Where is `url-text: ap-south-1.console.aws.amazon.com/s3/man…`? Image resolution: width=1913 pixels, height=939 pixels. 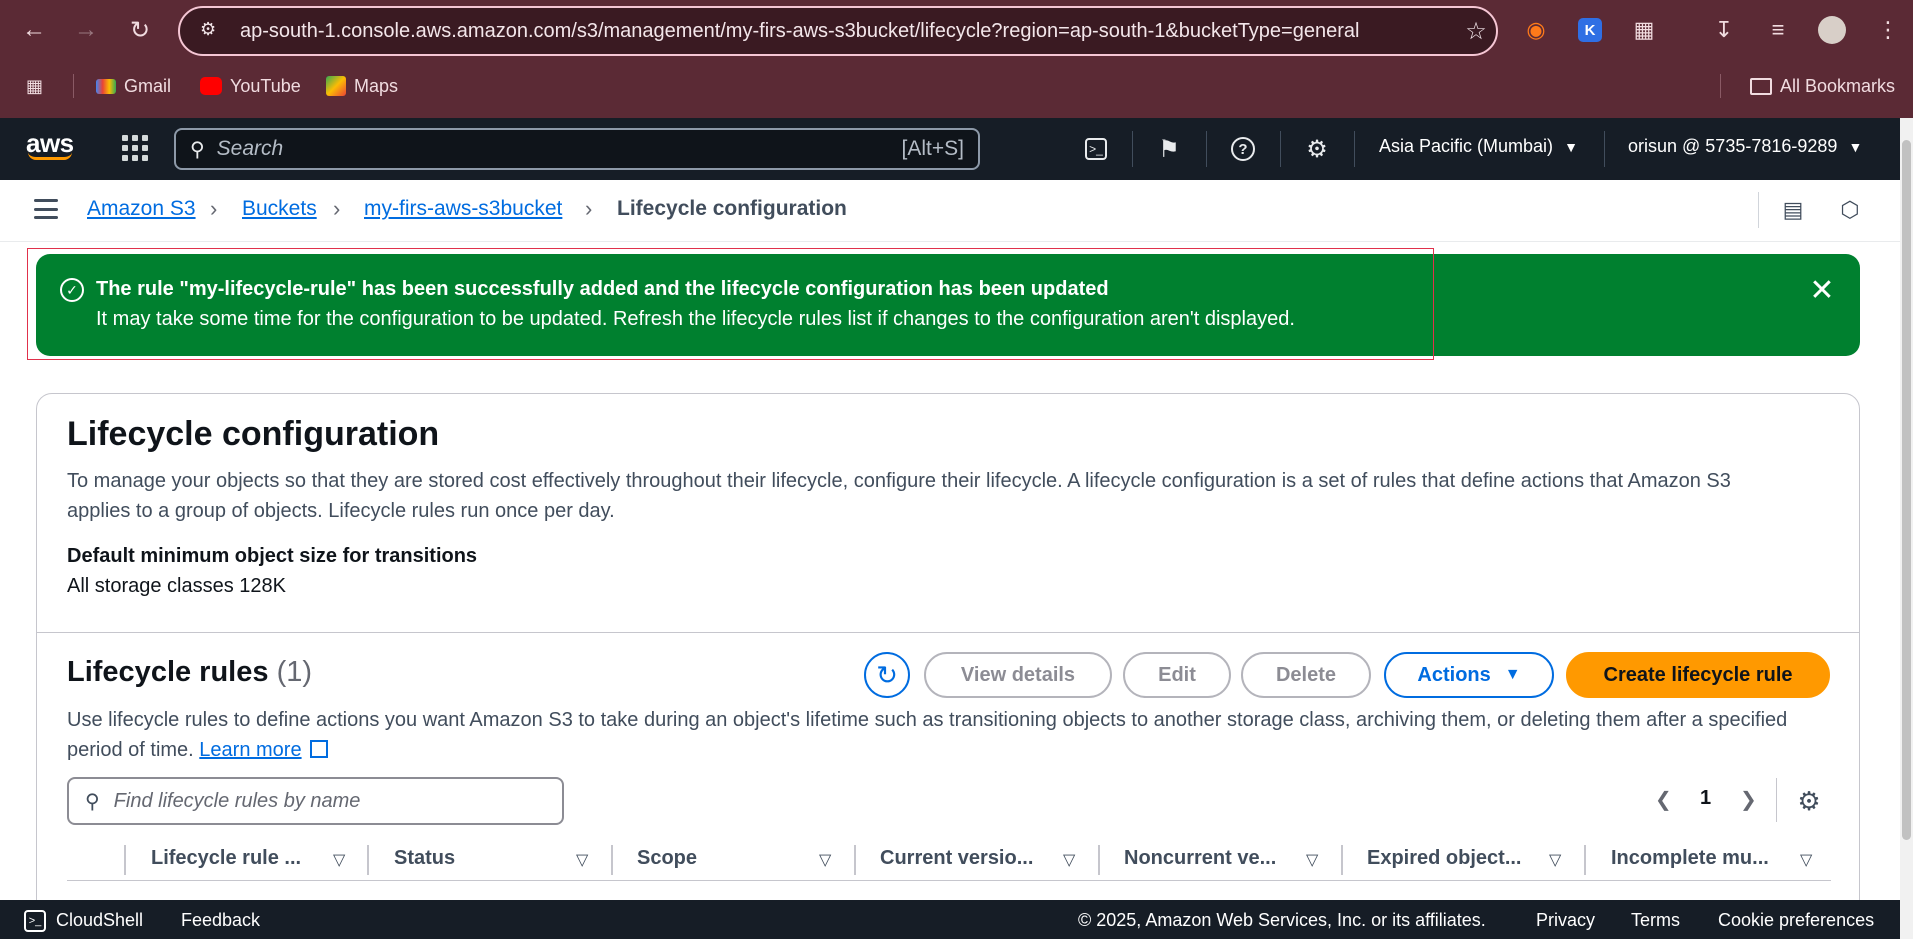
url-text: ap-south-1.console.aws.amazon.com/s3/man… is located at coordinates (800, 30).